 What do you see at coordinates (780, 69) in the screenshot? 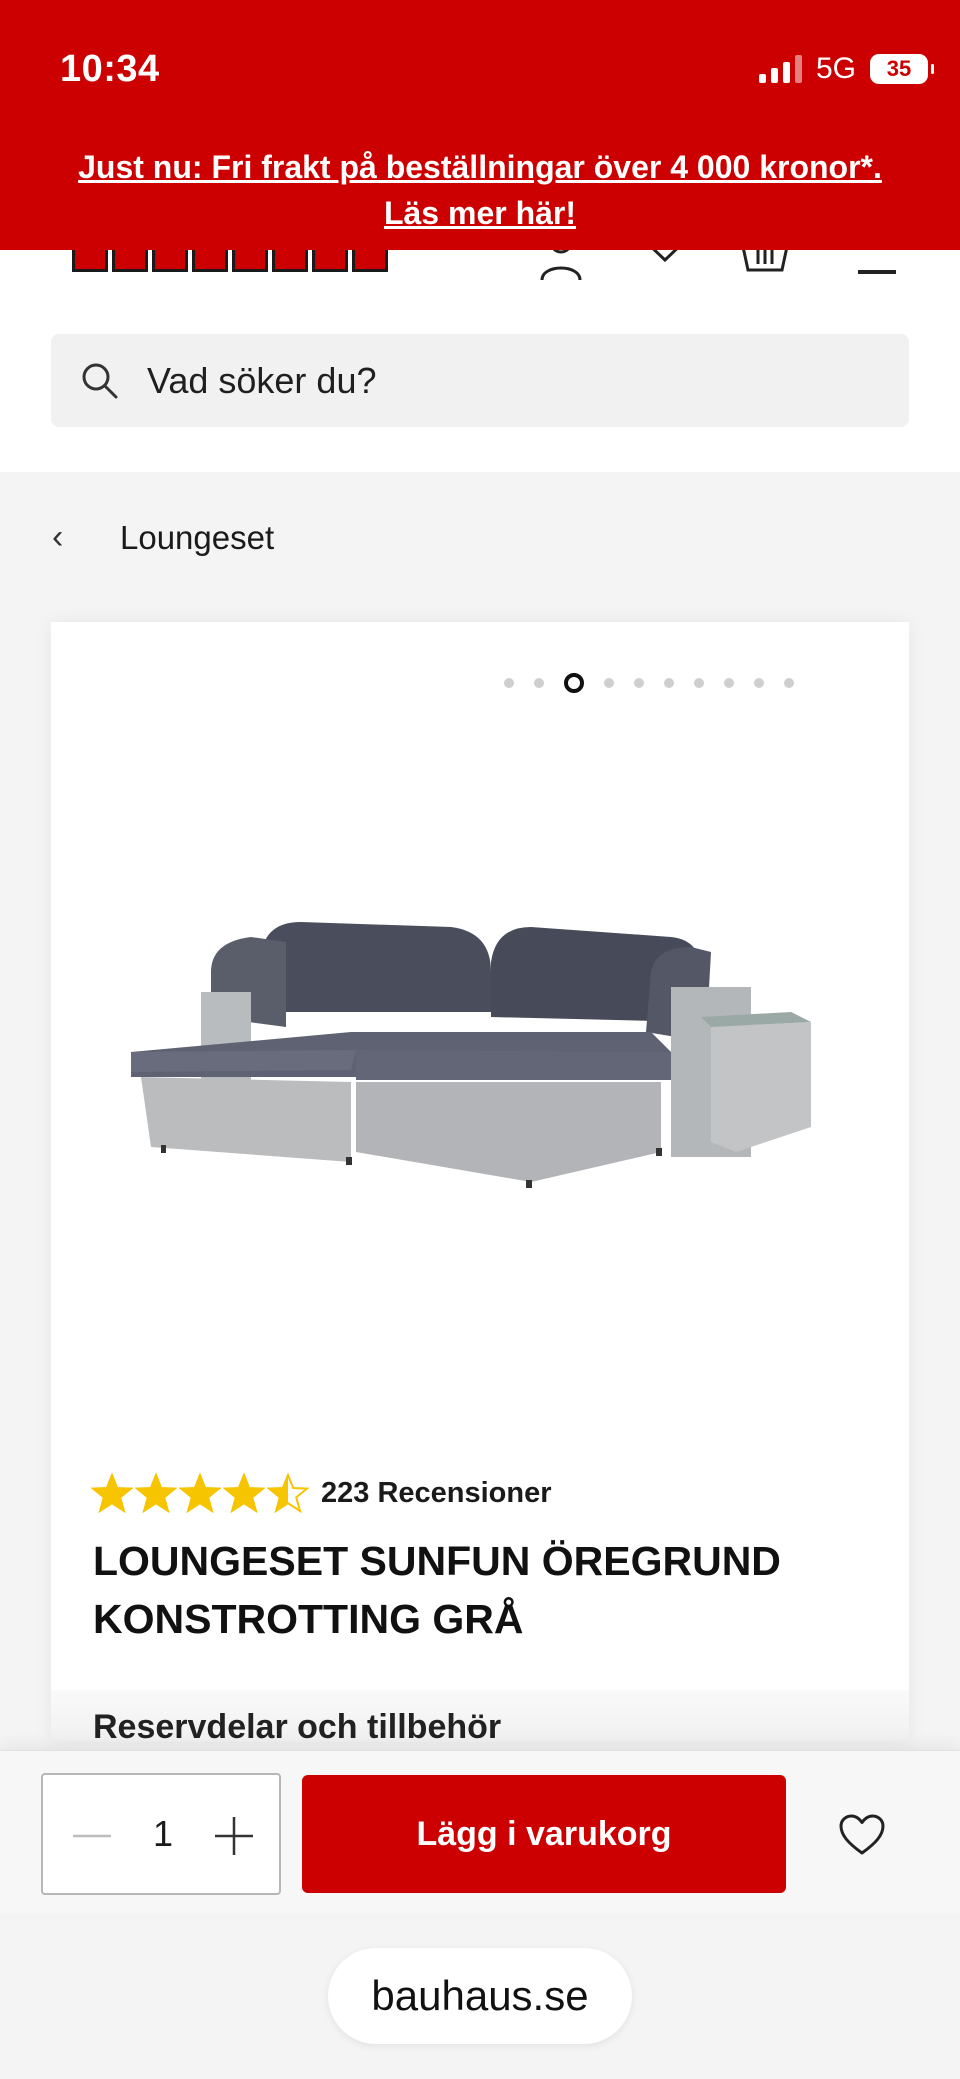
I see `signal-icon` at bounding box center [780, 69].